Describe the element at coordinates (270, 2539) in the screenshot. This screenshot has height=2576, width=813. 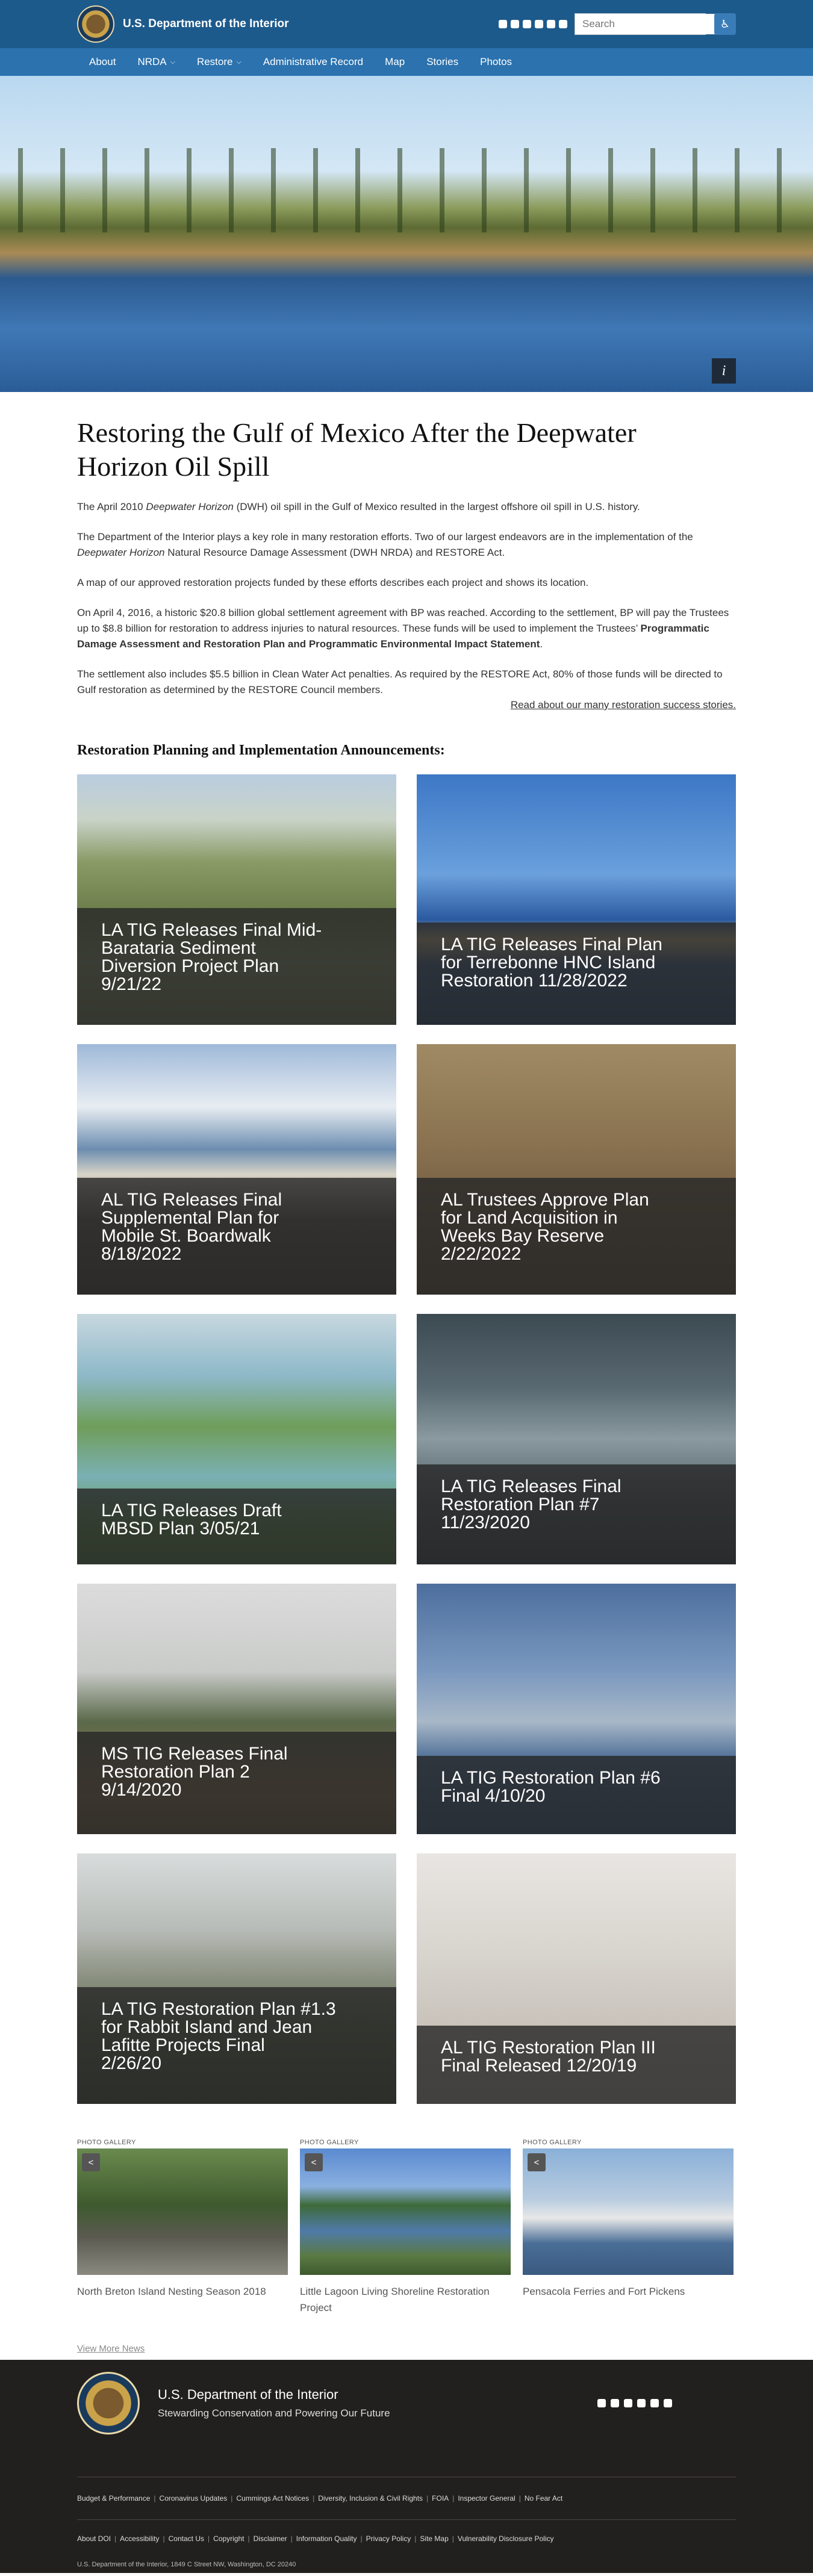
I see `footer-link: Disclaimer` at that location.